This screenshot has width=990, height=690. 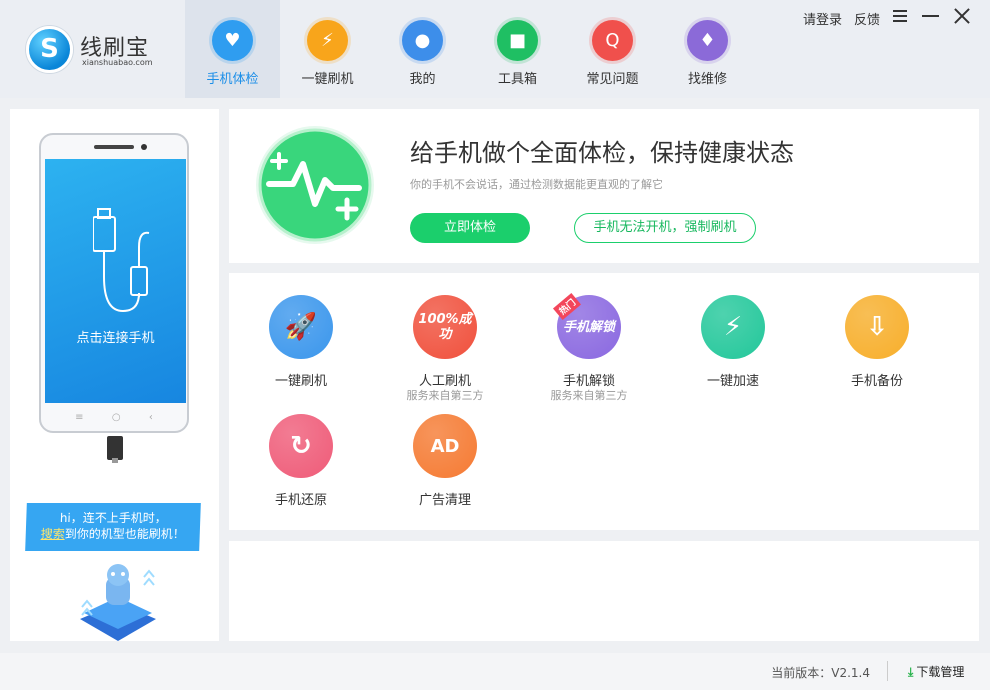 What do you see at coordinates (962, 16) in the screenshot?
I see `close-icon` at bounding box center [962, 16].